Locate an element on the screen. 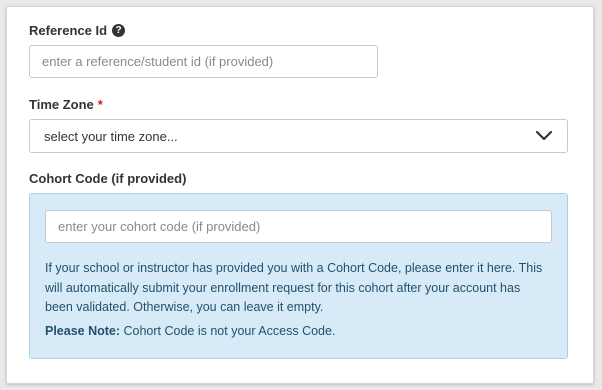 The width and height of the screenshot is (602, 390). cohort-code-label: Cohort Code (if provided) is located at coordinates (107, 178).